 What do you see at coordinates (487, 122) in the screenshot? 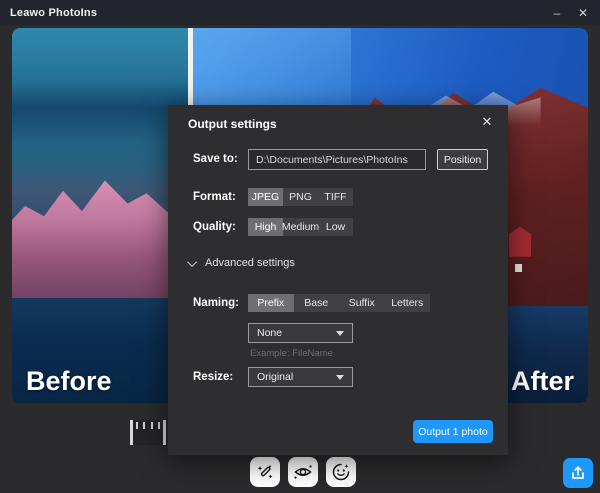
I see `dialog-close-icon: ✕` at bounding box center [487, 122].